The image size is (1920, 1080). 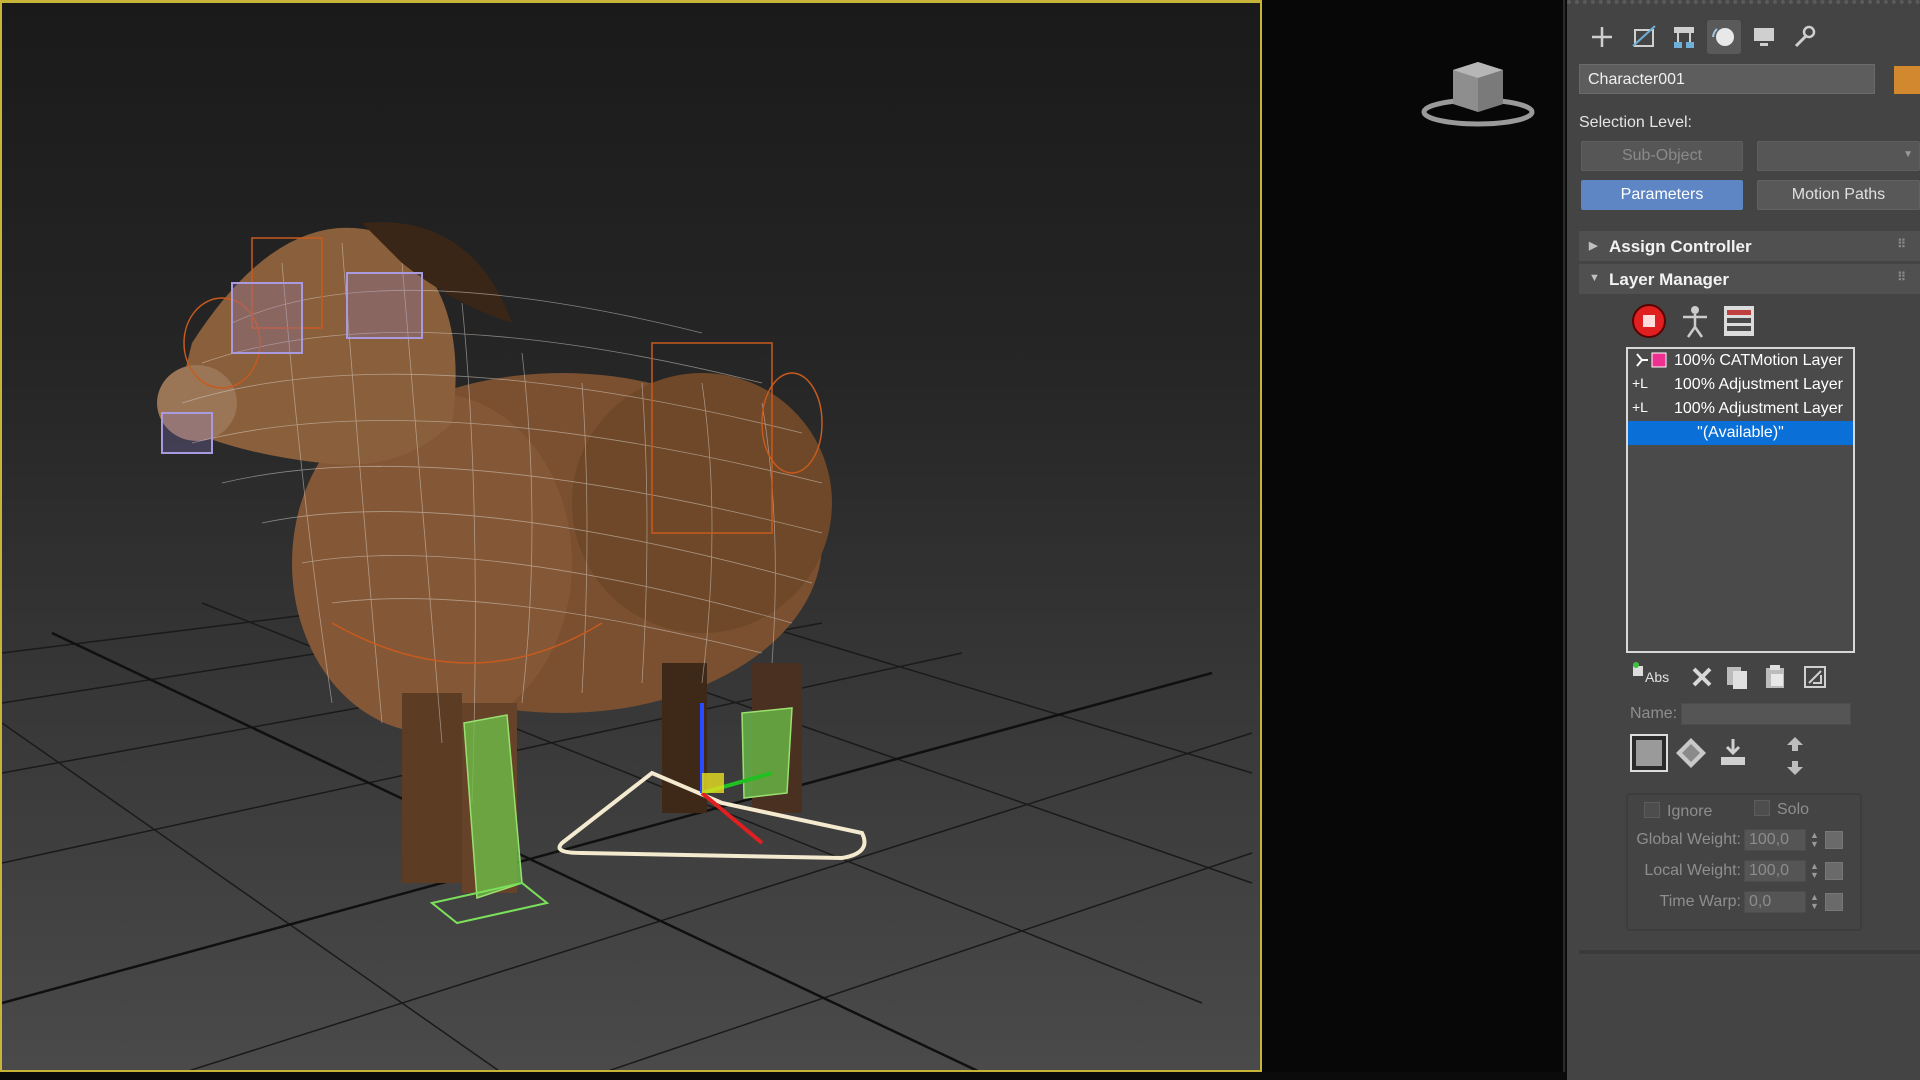 What do you see at coordinates (1724, 37) in the screenshot?
I see `motion-icon` at bounding box center [1724, 37].